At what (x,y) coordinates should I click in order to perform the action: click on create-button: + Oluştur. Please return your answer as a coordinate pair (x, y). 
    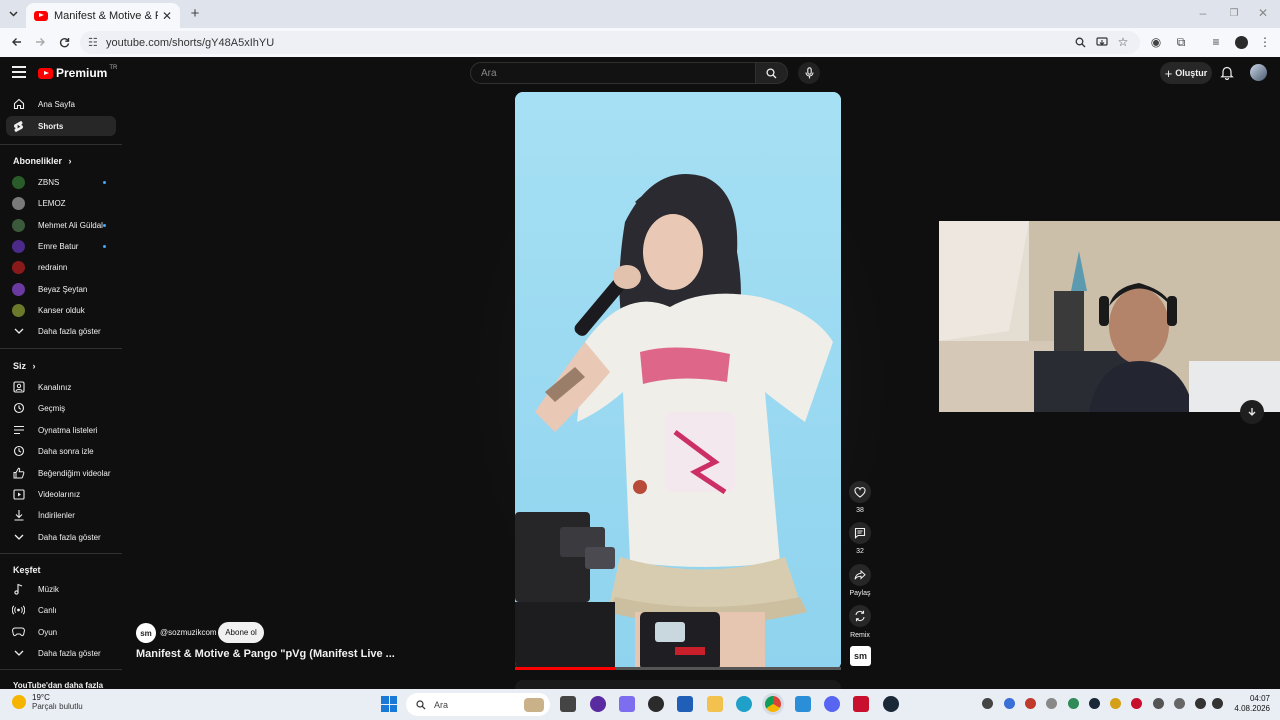
    Looking at the image, I should click on (1186, 73).